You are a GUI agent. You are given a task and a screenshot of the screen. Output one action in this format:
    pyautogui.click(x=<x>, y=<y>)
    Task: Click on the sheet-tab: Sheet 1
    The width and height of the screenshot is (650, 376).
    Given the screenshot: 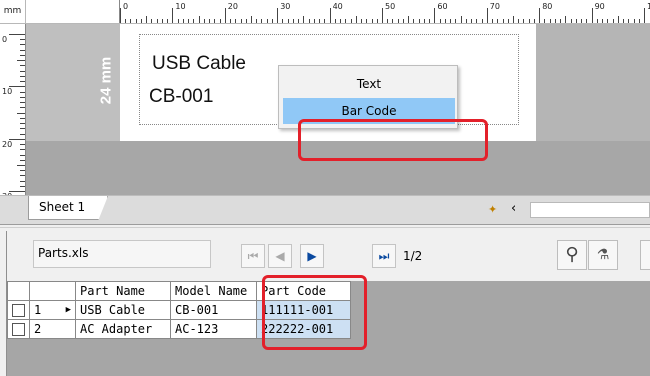 What is the action you would take?
    pyautogui.click(x=68, y=208)
    